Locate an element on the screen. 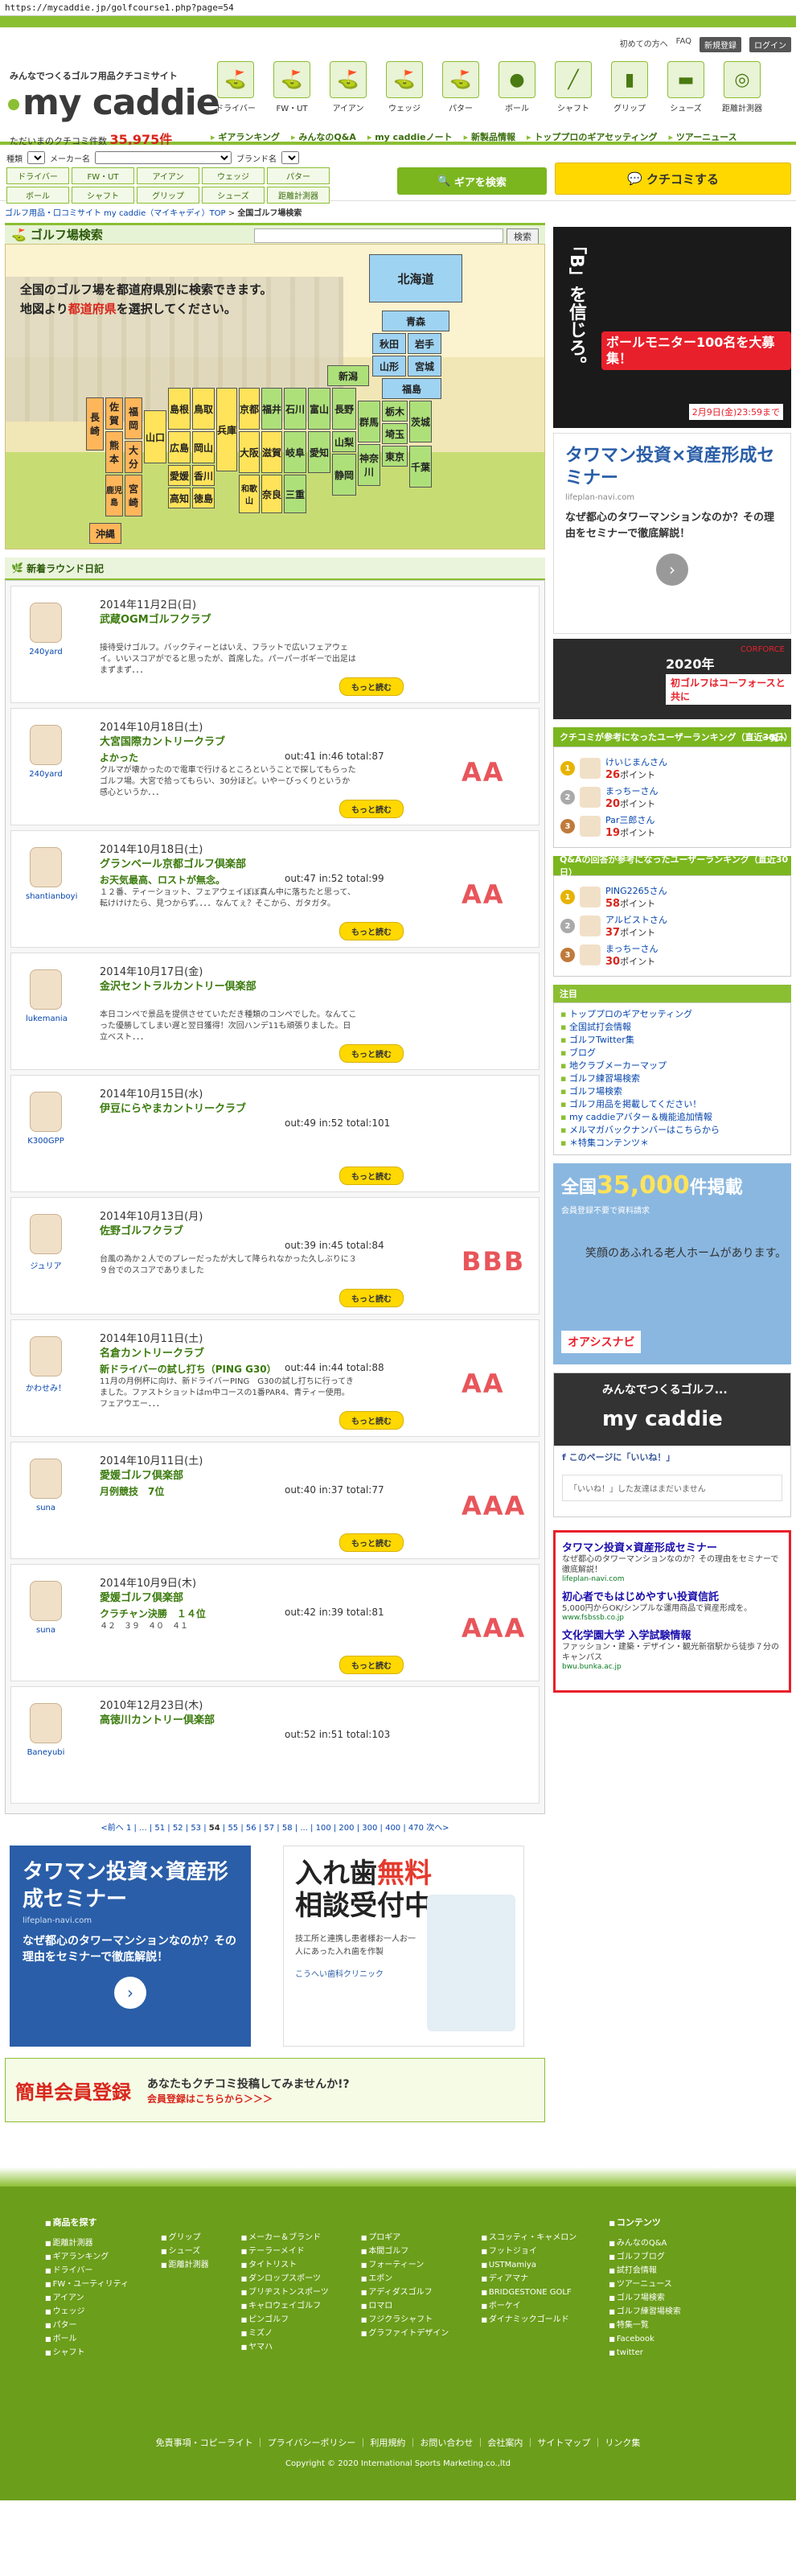  footer-link: ゴルフ練習場検索 is located at coordinates (645, 2312).